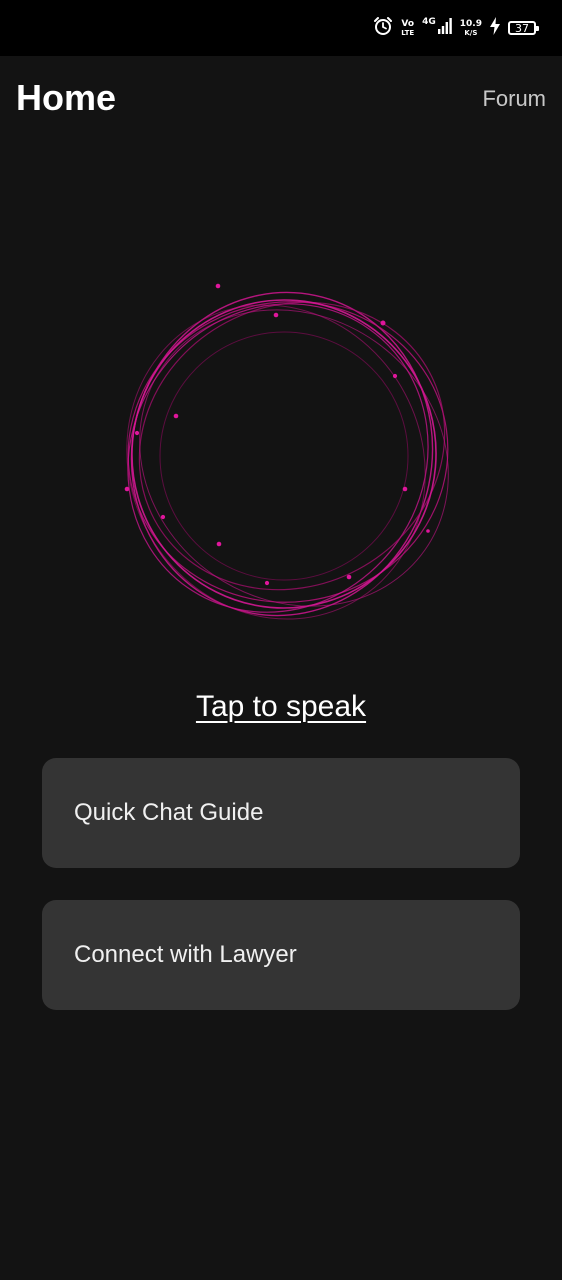 Image resolution: width=562 pixels, height=1280 pixels. What do you see at coordinates (444, 28) in the screenshot?
I see `signal-icon` at bounding box center [444, 28].